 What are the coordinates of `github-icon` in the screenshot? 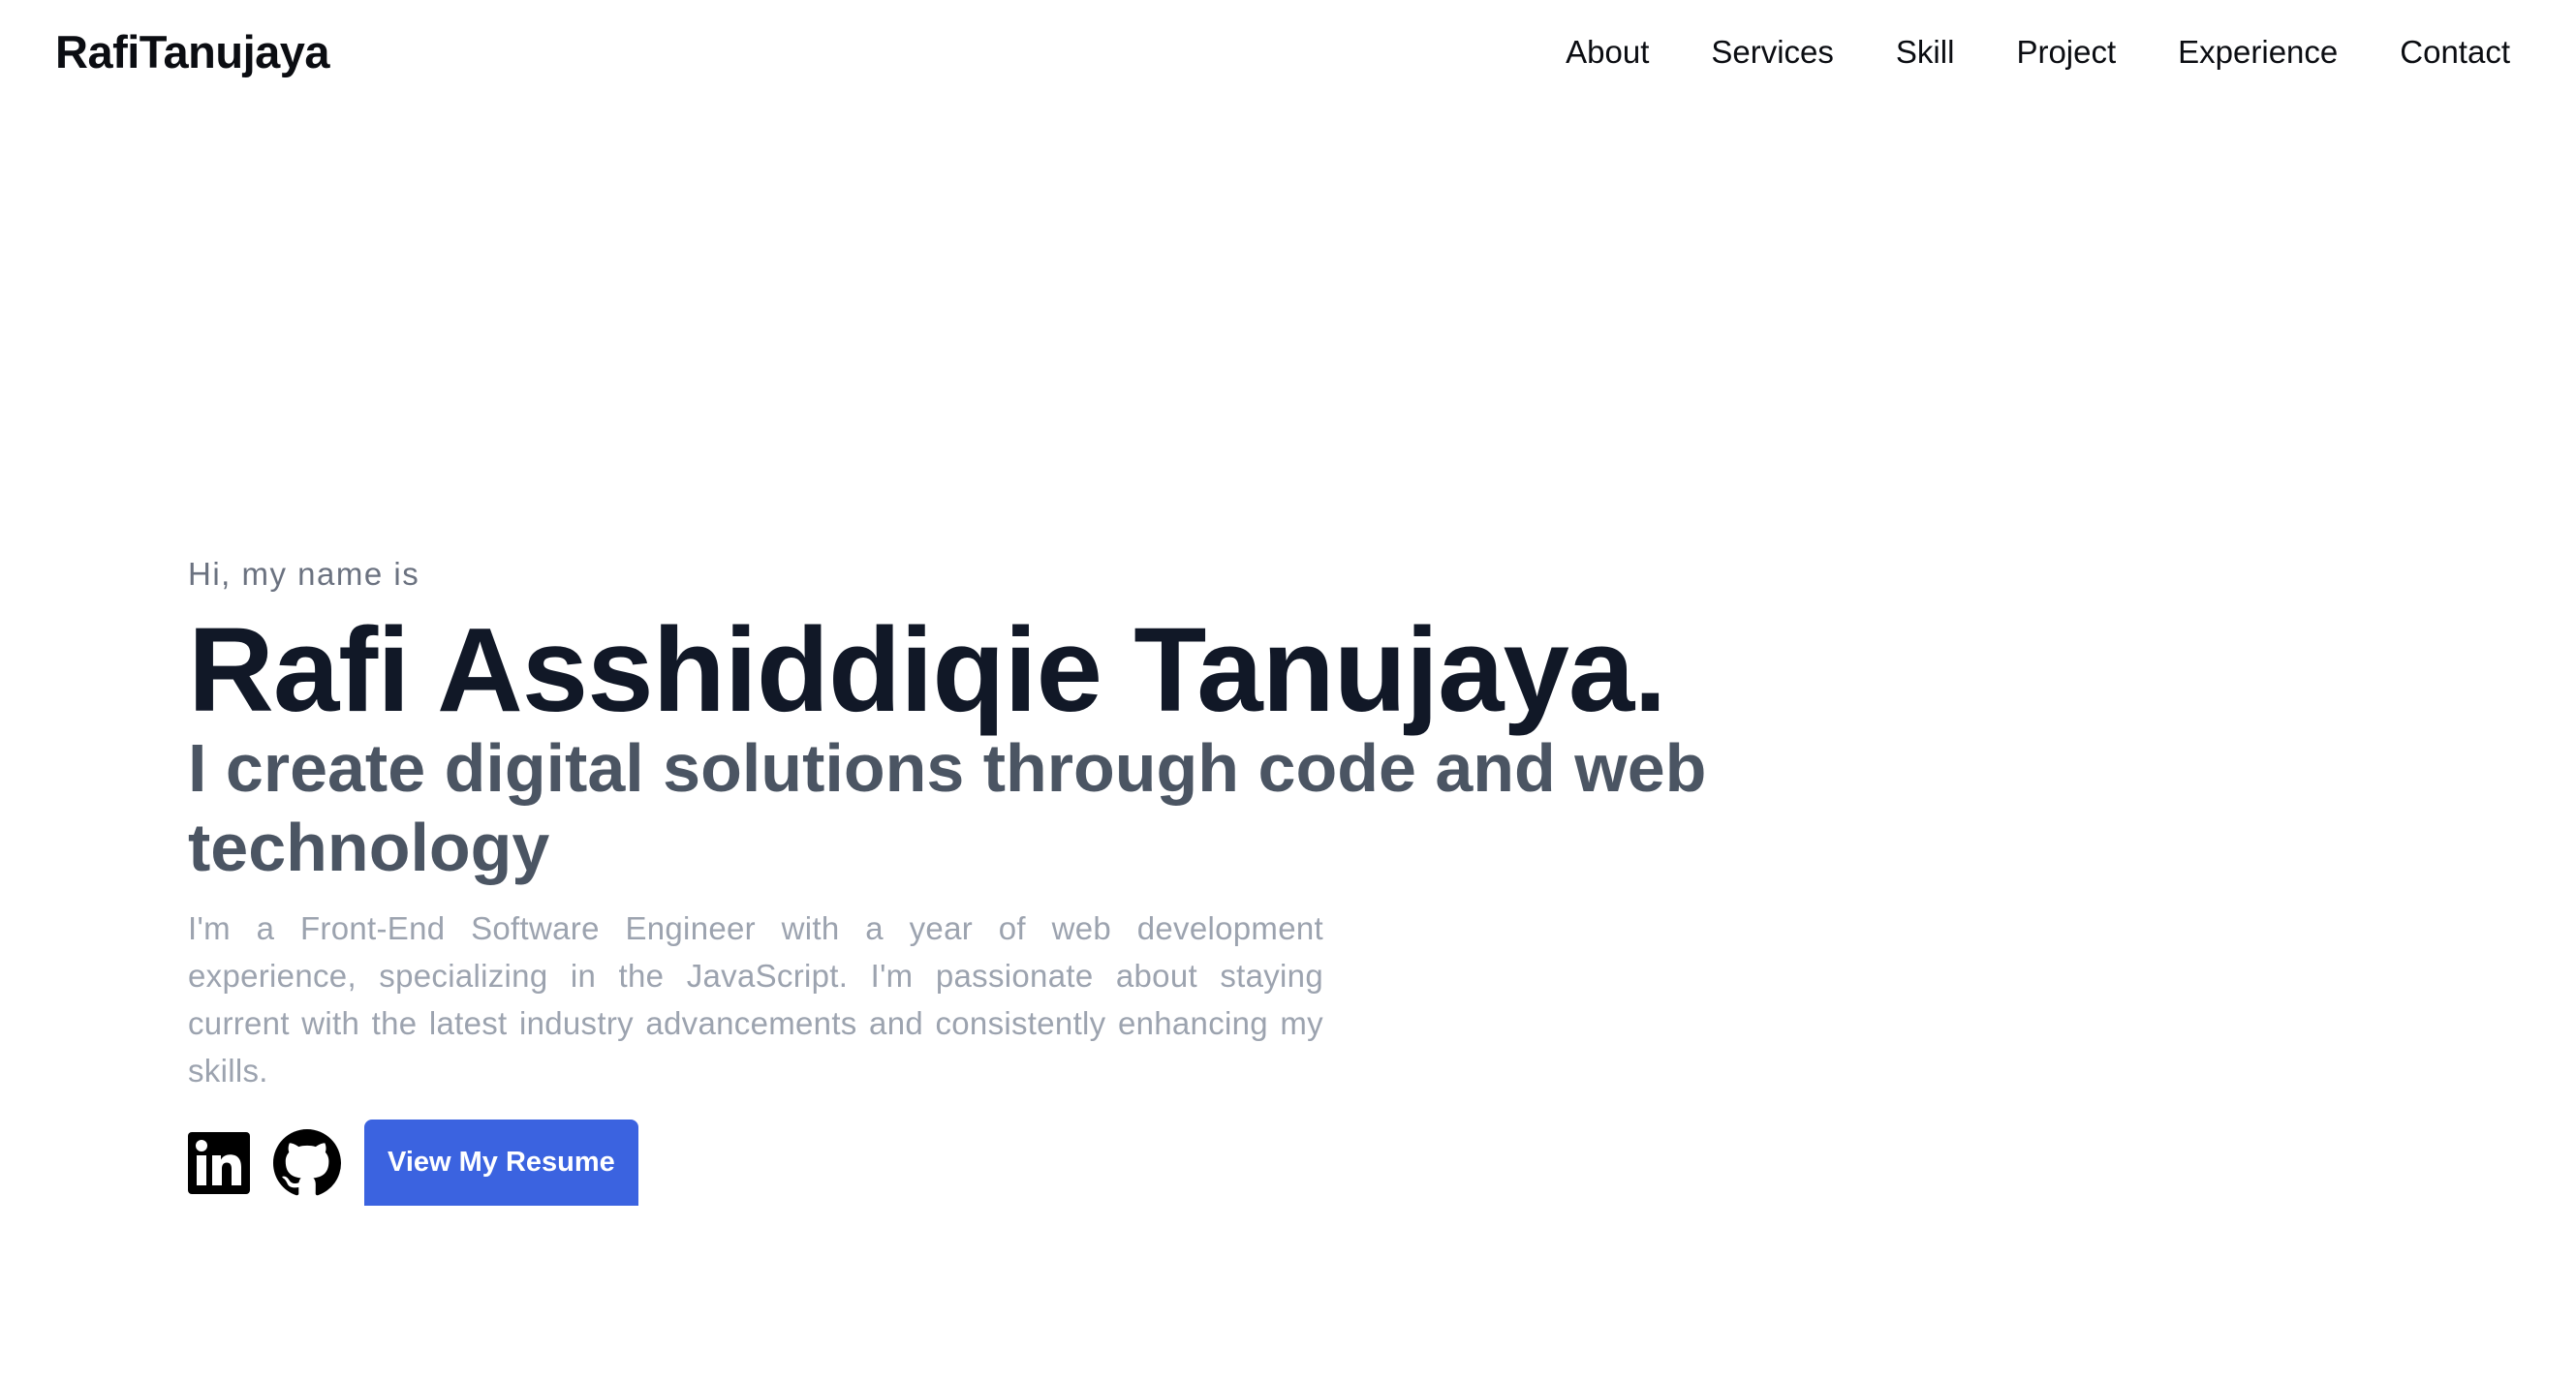 It's located at (307, 1162).